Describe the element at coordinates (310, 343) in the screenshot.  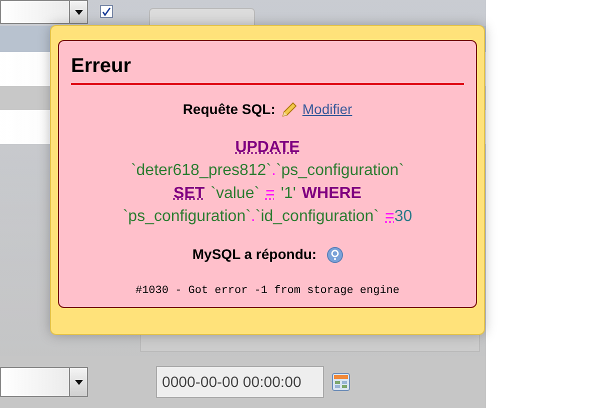
I see `textarea-field` at that location.